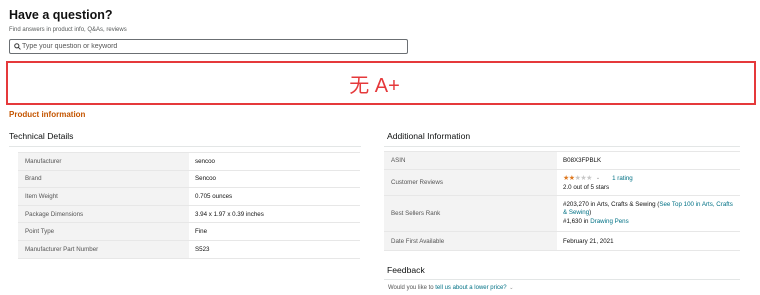 This screenshot has height=295, width=760. Describe the element at coordinates (470, 288) in the screenshot. I see `lower-price-link: tell us about a lower price?` at that location.